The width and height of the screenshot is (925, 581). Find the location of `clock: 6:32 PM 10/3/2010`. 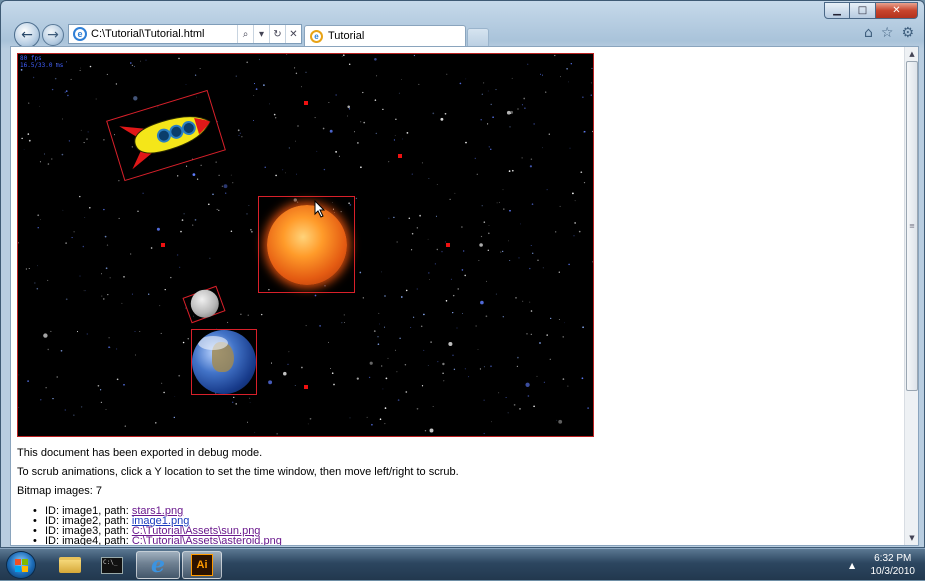

clock: 6:32 PM 10/3/2010 is located at coordinates (893, 565).